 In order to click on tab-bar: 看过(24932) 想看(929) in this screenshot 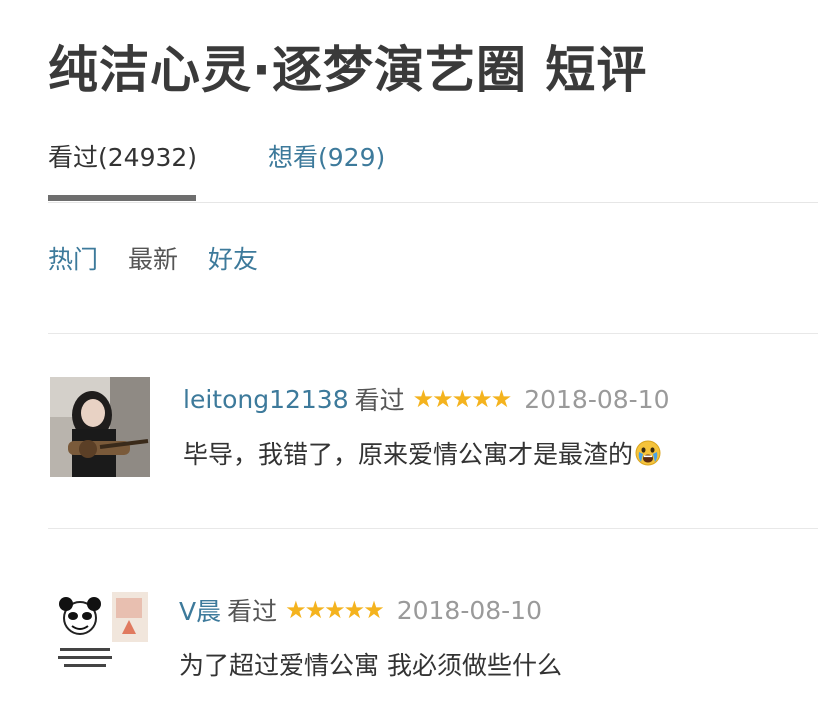, I will do `click(433, 171)`.